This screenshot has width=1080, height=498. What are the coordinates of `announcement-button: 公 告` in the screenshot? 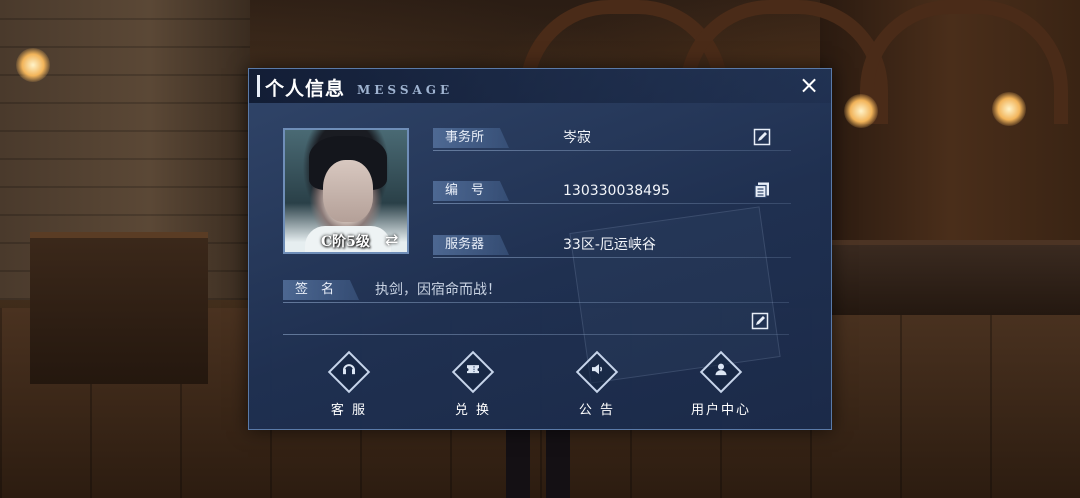 It's located at (597, 384).